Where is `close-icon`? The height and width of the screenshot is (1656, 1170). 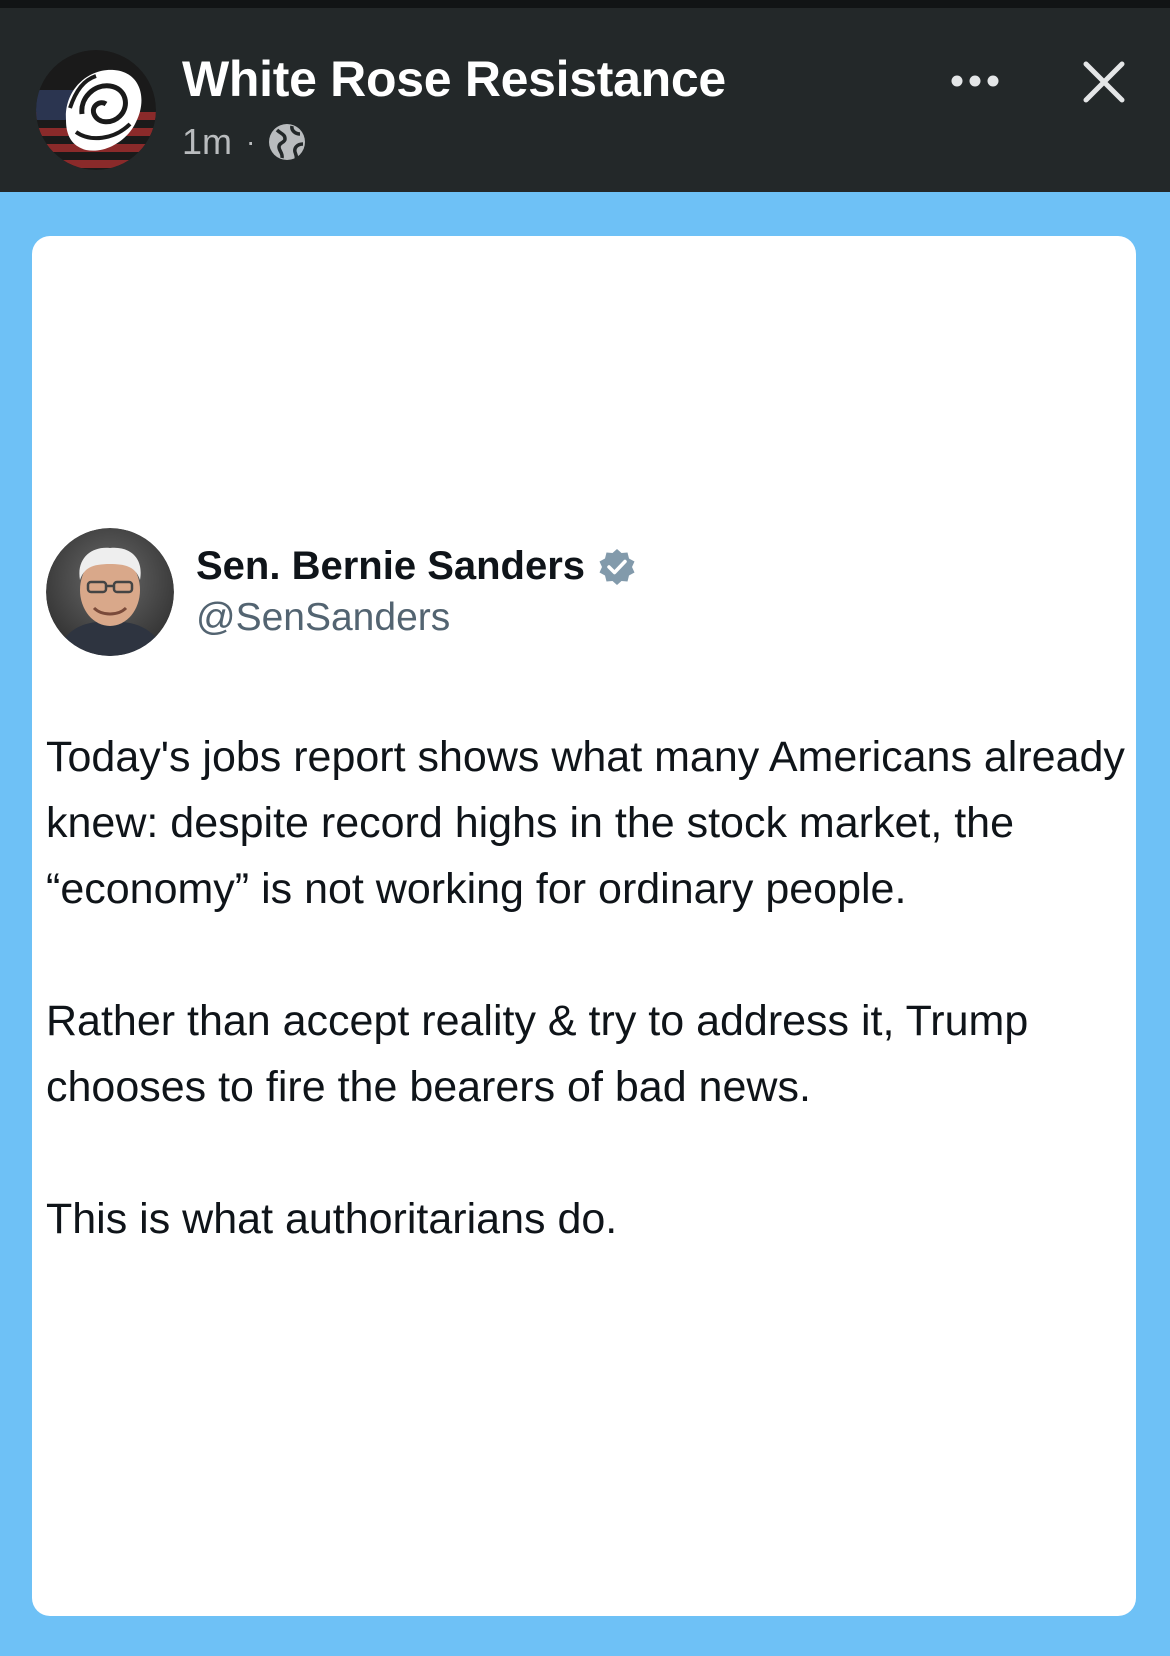 close-icon is located at coordinates (1104, 82).